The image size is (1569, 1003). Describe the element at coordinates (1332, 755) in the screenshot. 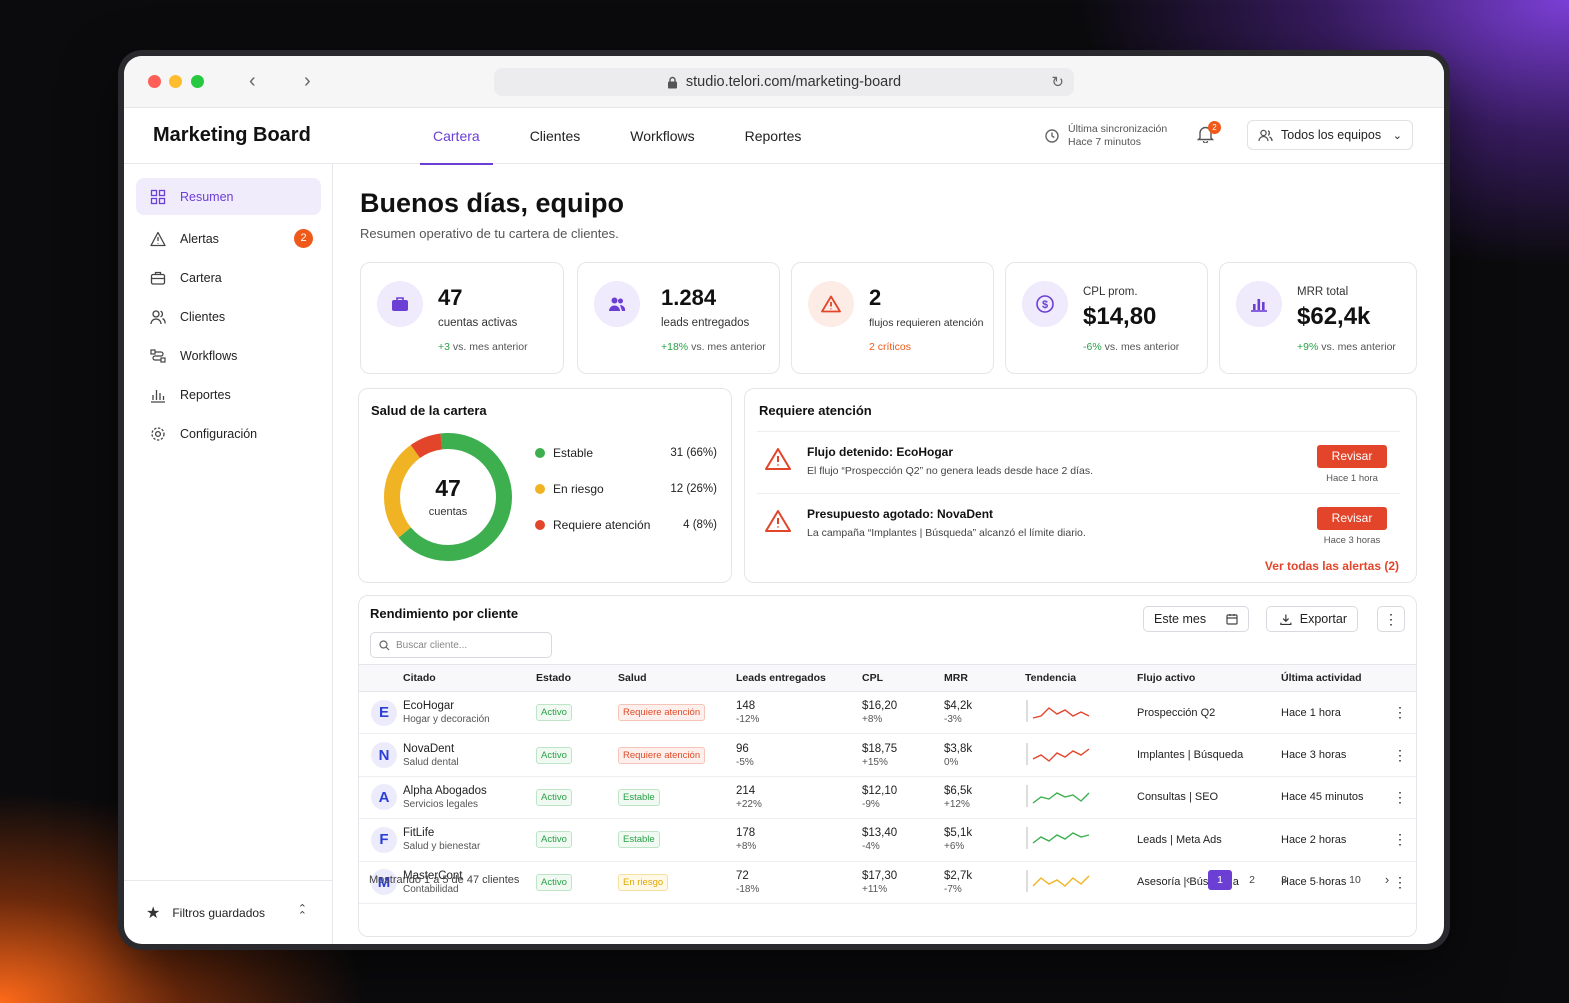

I see `last-activity: Hace 3 horas` at that location.